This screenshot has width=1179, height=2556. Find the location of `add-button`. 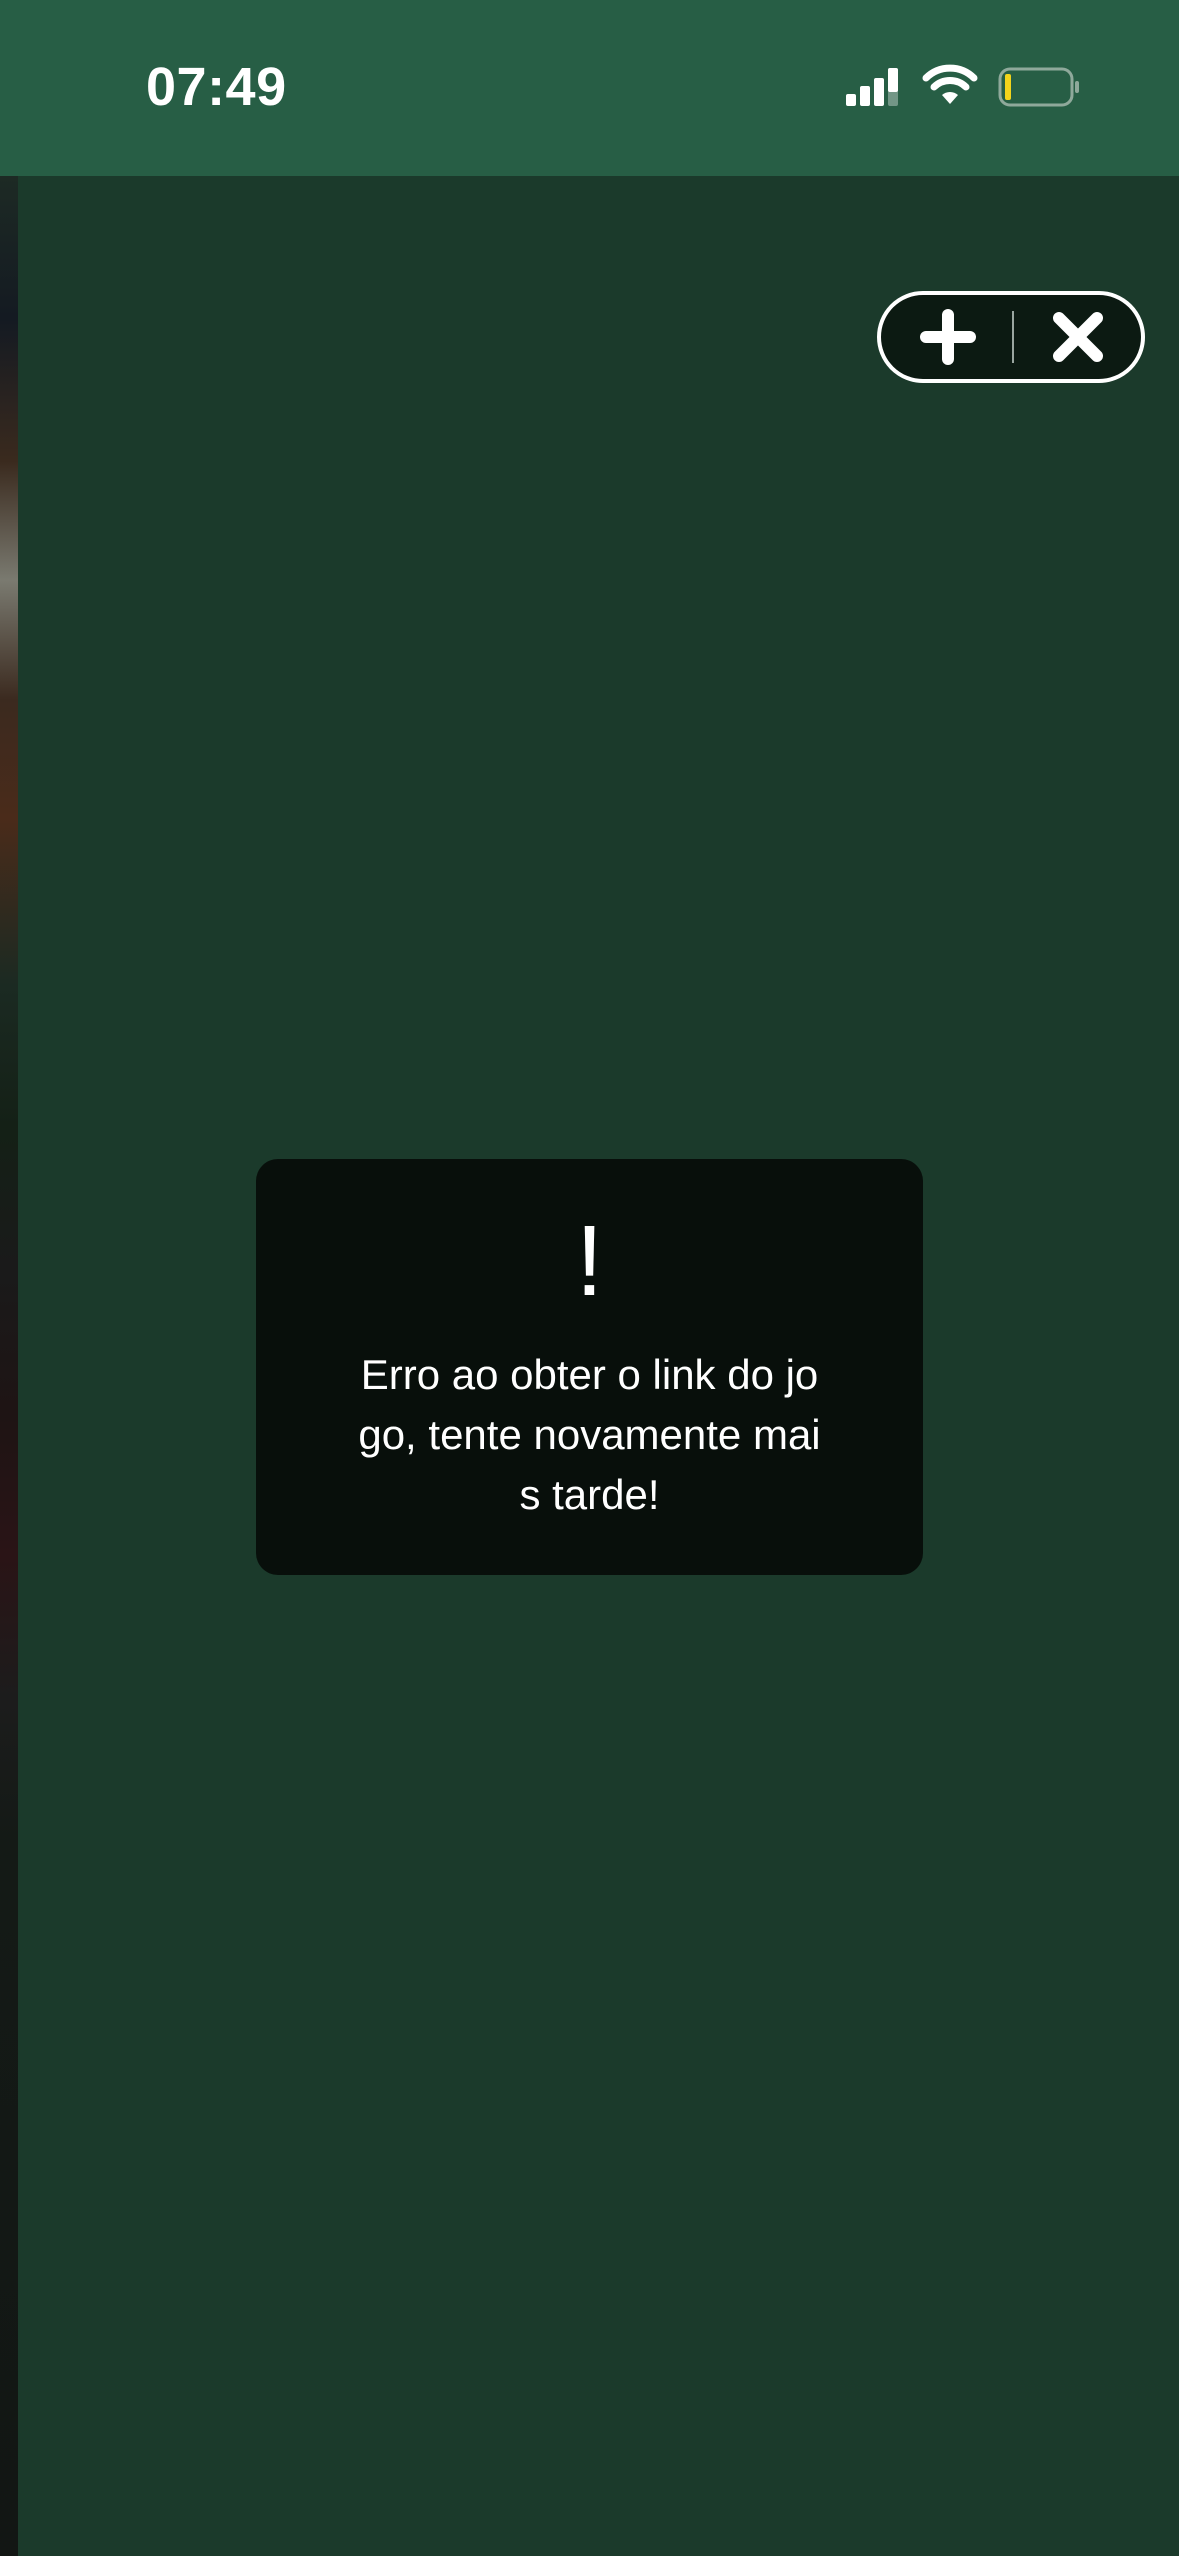

add-button is located at coordinates (948, 337).